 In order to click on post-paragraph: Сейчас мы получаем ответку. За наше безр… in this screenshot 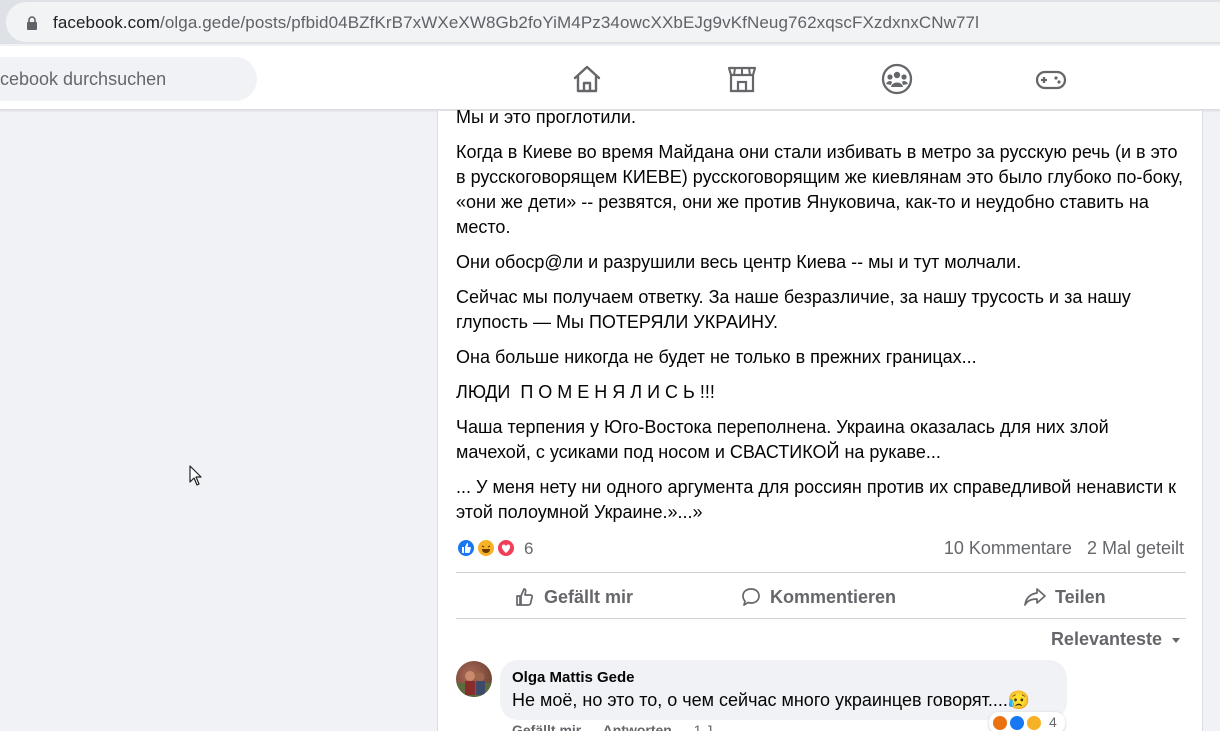, I will do `click(793, 309)`.